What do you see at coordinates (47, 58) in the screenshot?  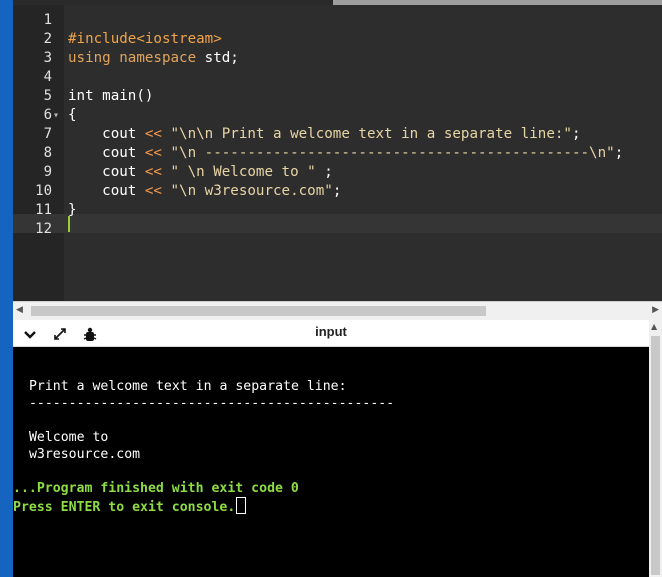 I see `line-number: 3` at bounding box center [47, 58].